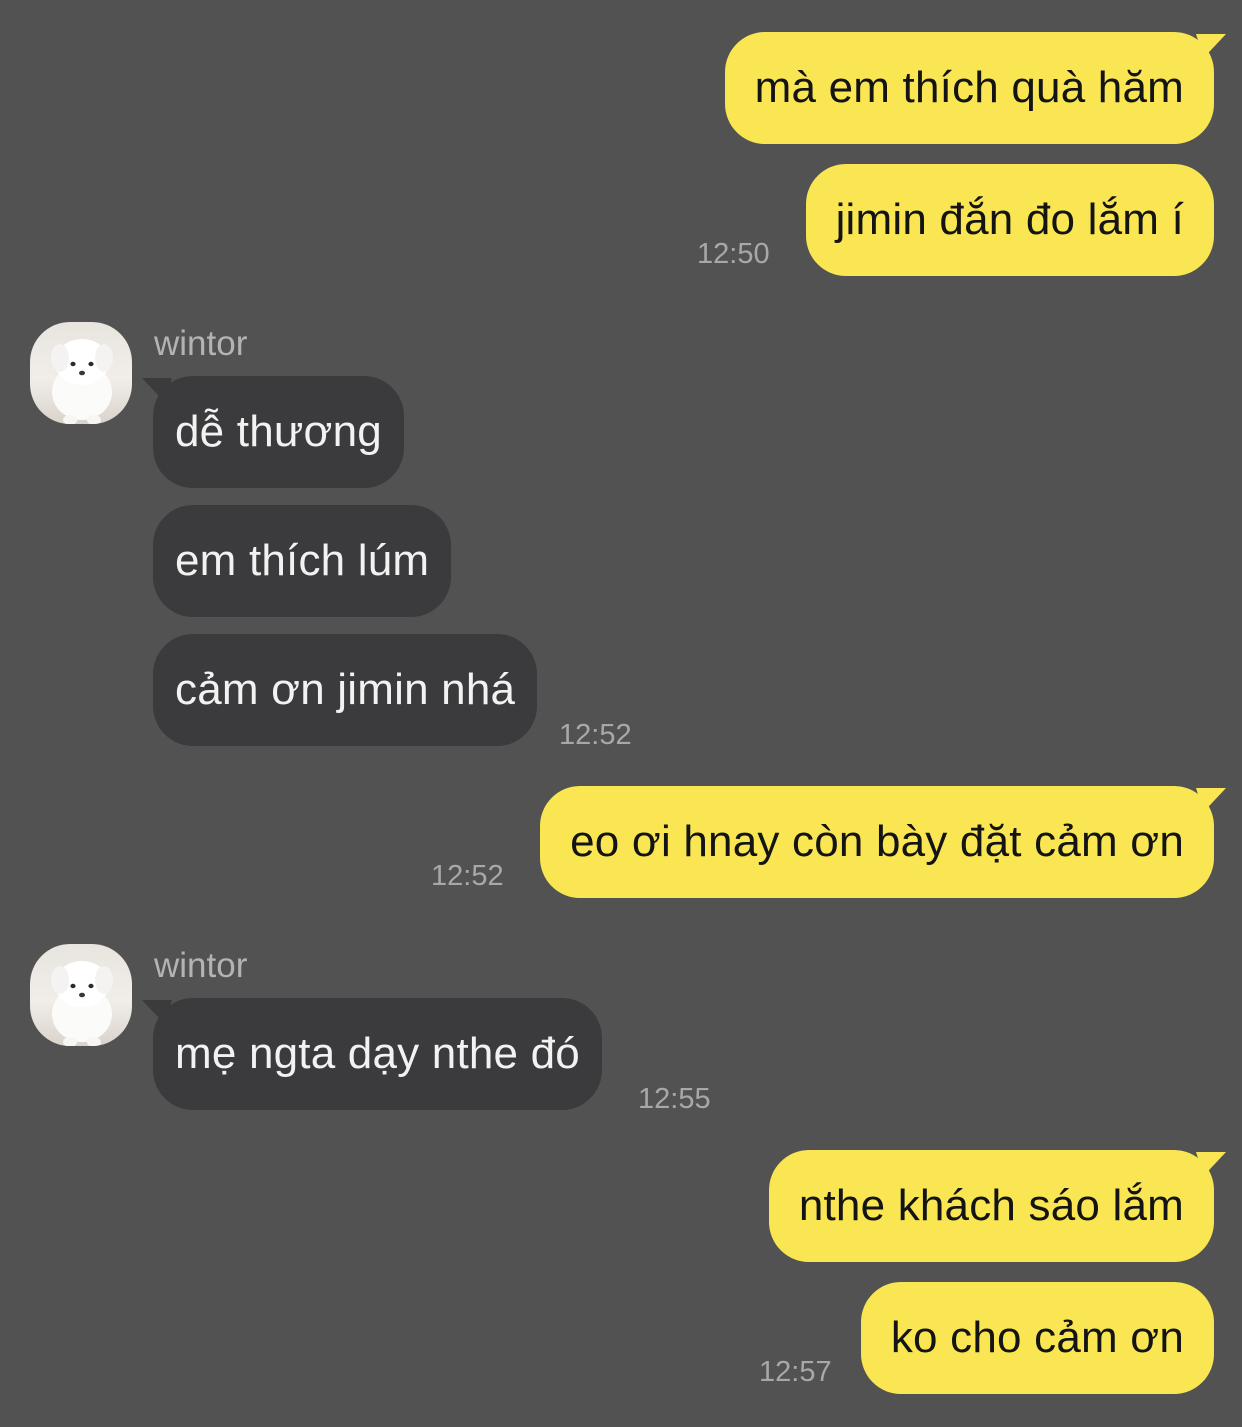 The image size is (1242, 1427). What do you see at coordinates (674, 1099) in the screenshot?
I see `message-timestamp: 12:55` at bounding box center [674, 1099].